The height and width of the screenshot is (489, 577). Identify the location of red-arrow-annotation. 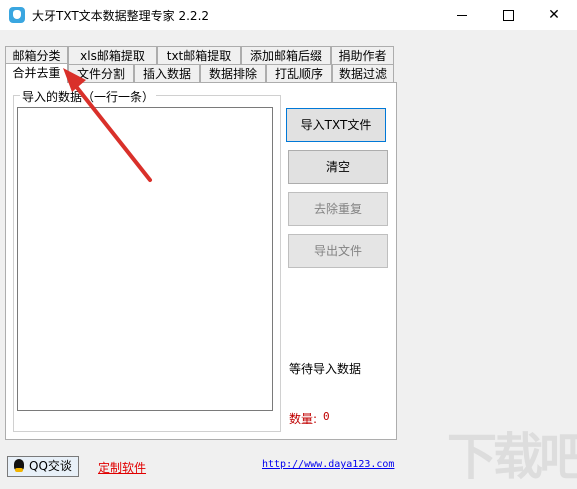
(107, 125).